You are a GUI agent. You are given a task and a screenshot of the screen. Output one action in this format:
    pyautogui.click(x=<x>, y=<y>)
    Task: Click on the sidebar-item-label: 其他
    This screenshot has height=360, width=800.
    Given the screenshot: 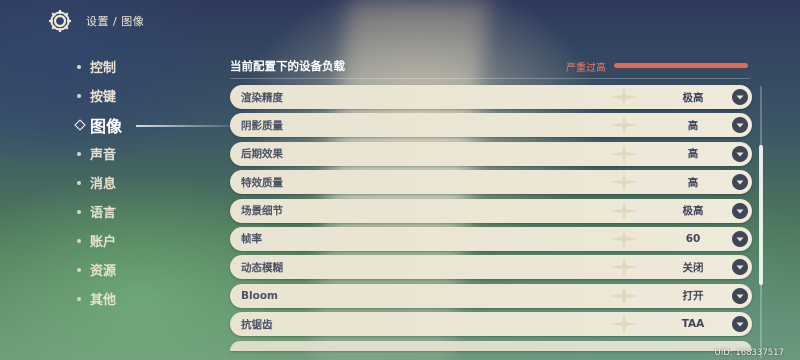 What is the action you would take?
    pyautogui.click(x=103, y=300)
    